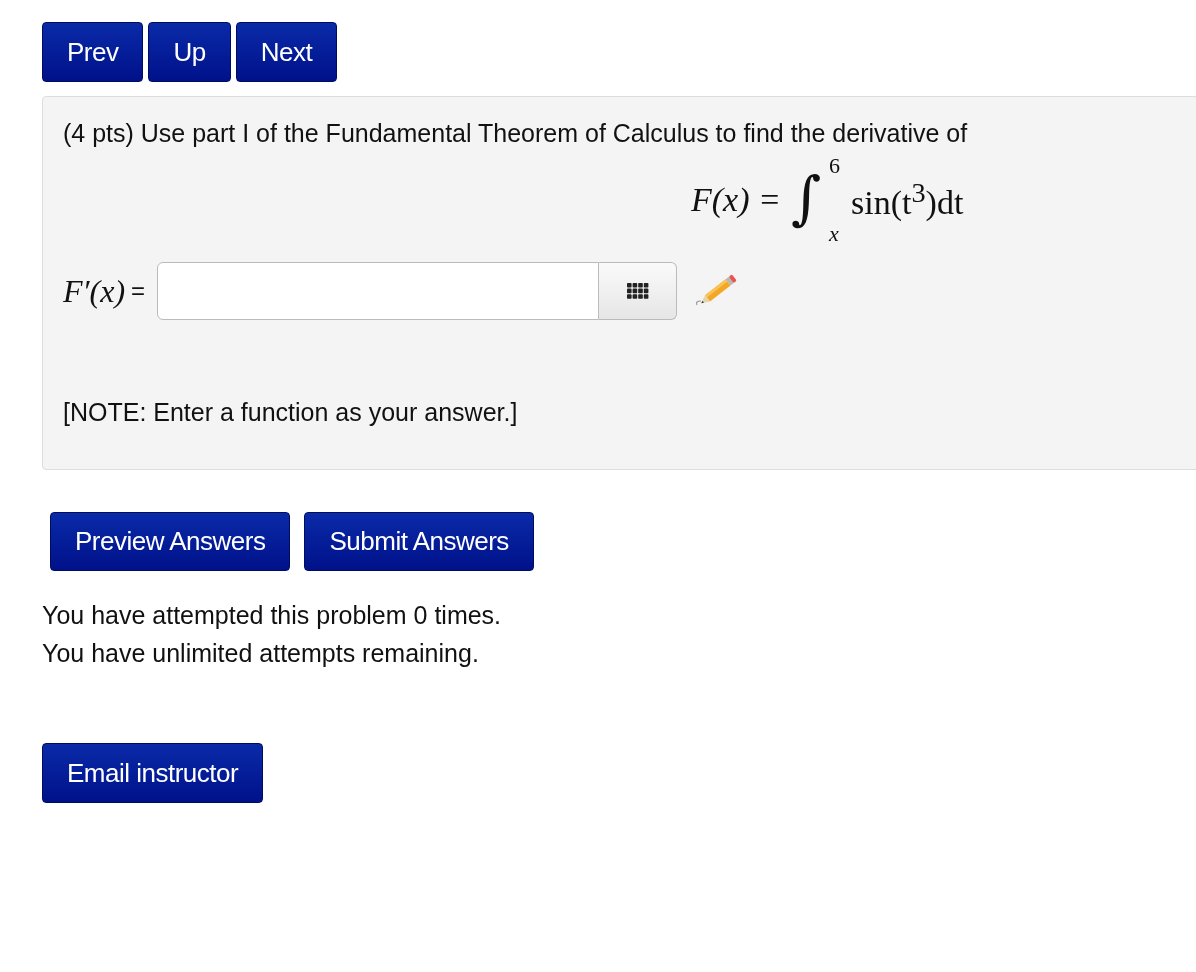 The image size is (1196, 972). I want to click on problem-statement: (4 pts) Use part I of the Fundamental Theorem of Calculus to find the derivative of, so click(516, 133).